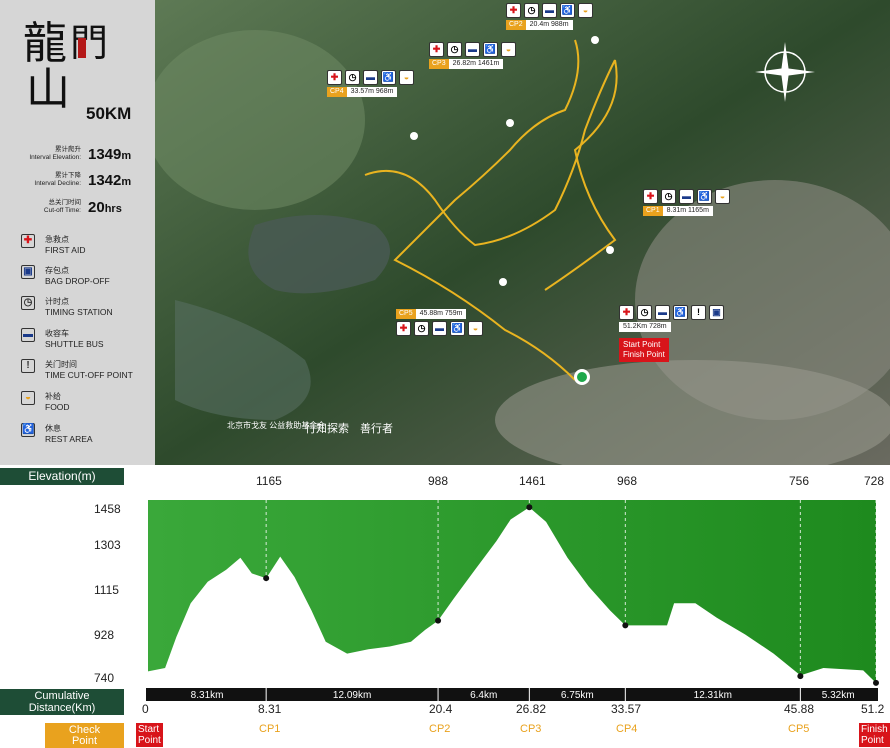 This screenshot has width=890, height=748. What do you see at coordinates (45, 43) in the screenshot?
I see `svg-text: 龍` at bounding box center [45, 43].